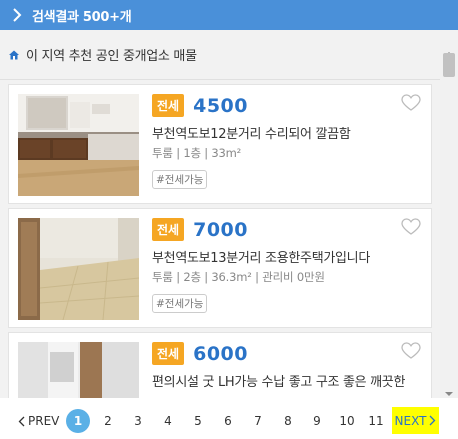 The width and height of the screenshot is (458, 439). I want to click on scroll-down-arrow-icon, so click(449, 390).